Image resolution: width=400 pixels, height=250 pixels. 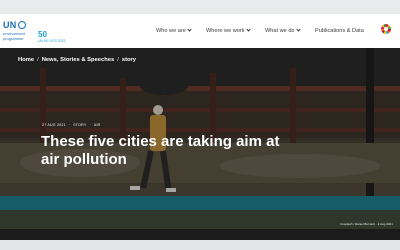 I want to click on title-line-2: air pollution, so click(x=84, y=159).